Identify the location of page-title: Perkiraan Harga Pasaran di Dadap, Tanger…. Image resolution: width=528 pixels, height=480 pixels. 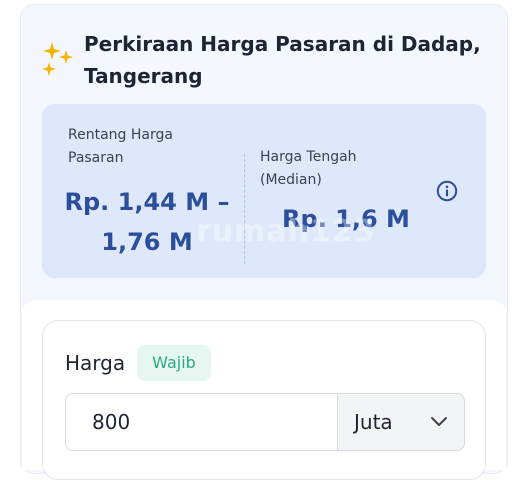
(282, 60).